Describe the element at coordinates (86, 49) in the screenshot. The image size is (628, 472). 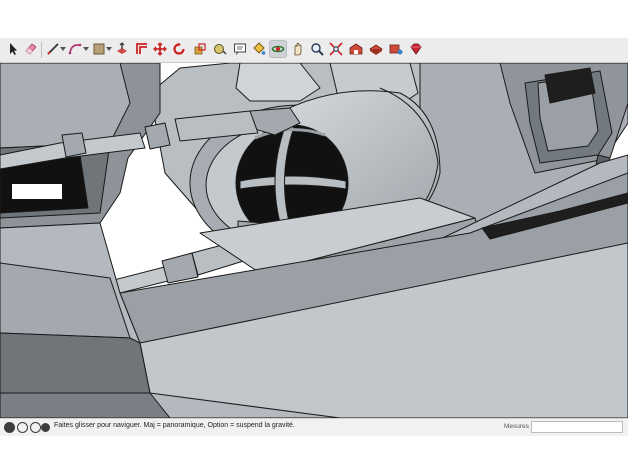
I see `arc-dropdown-caret` at that location.